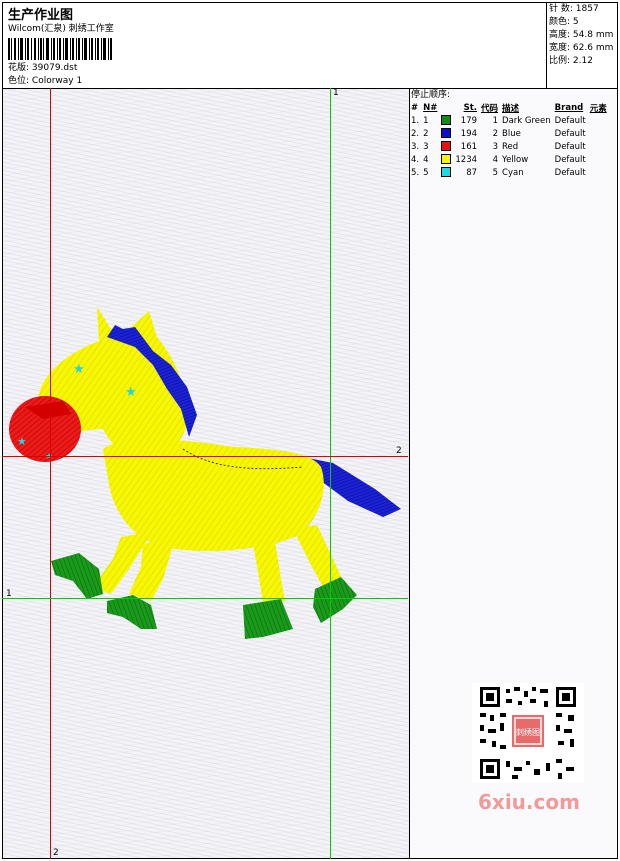 The height and width of the screenshot is (861, 620). I want to click on row-description: Cyan, so click(513, 172).